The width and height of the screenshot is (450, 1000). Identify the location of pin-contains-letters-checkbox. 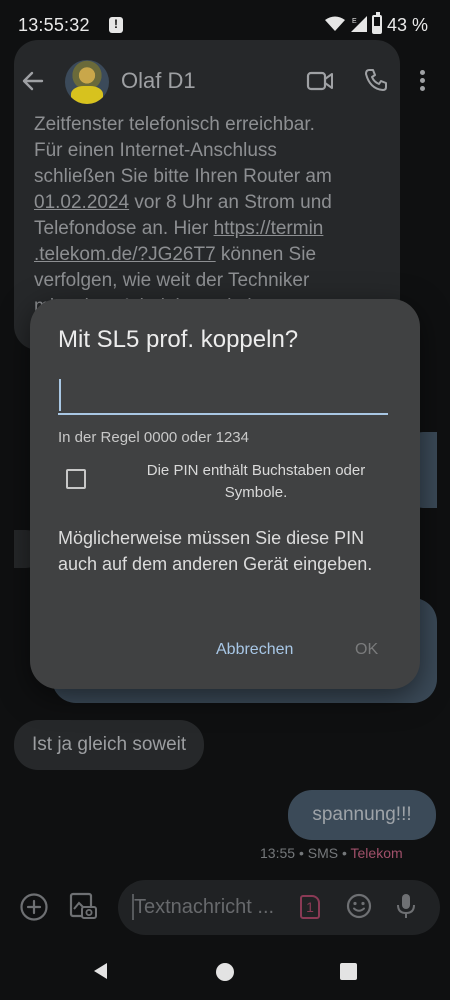
(76, 479).